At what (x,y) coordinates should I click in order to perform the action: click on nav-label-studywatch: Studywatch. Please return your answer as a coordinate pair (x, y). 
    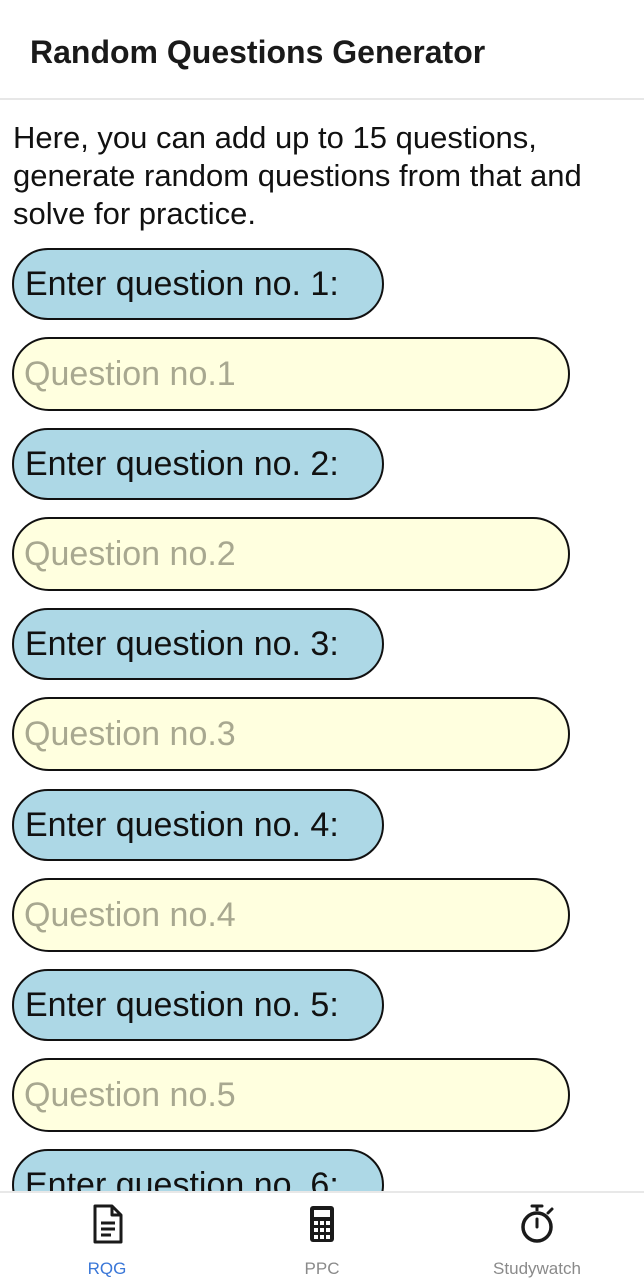
    Looking at the image, I should click on (537, 1268).